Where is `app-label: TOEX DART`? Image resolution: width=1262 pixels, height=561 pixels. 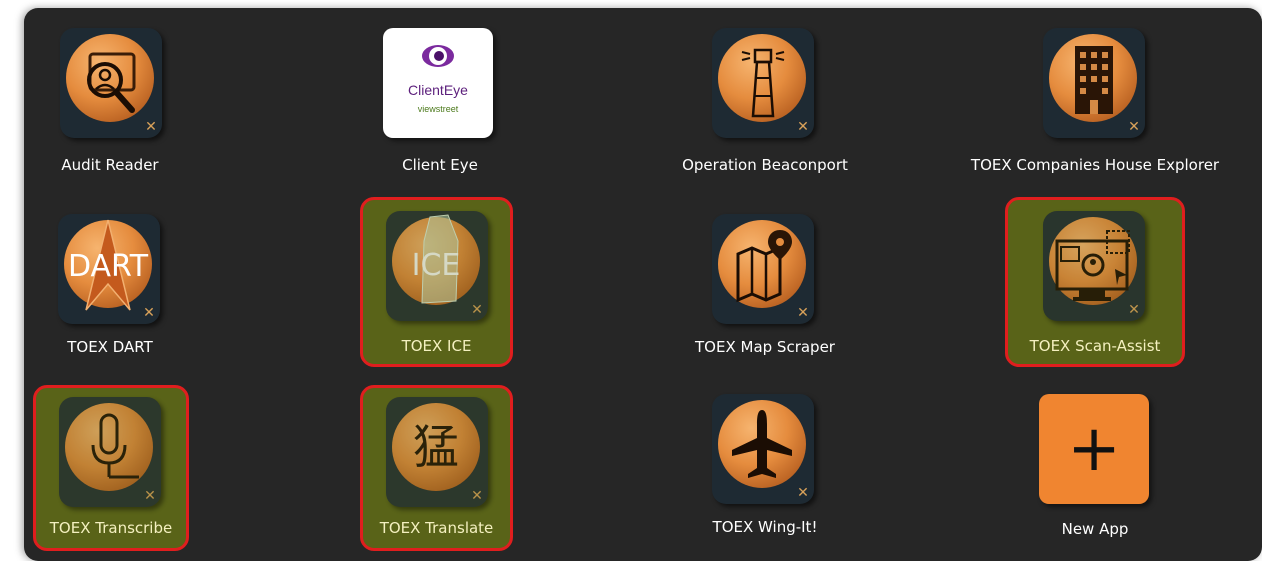
app-label: TOEX DART is located at coordinates (110, 347).